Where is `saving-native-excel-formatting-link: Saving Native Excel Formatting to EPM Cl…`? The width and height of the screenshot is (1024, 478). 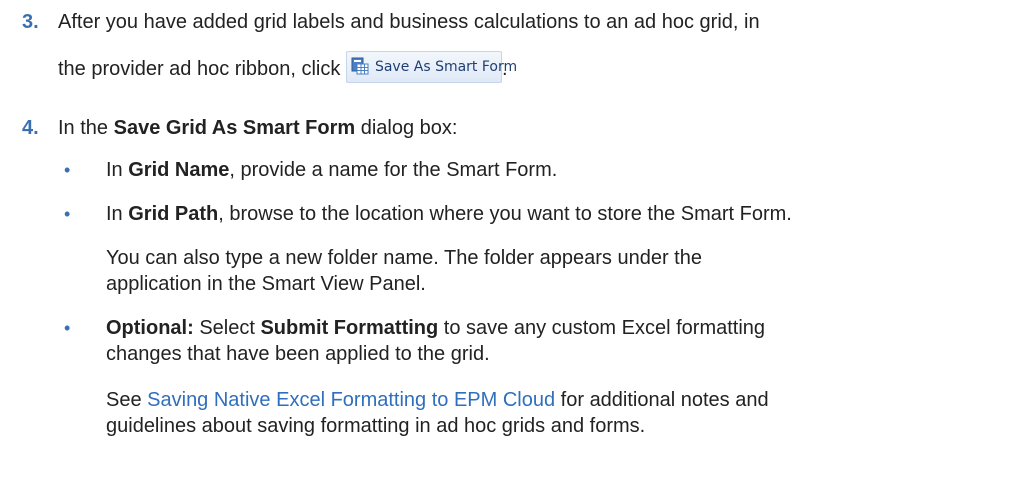
saving-native-excel-formatting-link: Saving Native Excel Formatting to EPM Cl… is located at coordinates (351, 400).